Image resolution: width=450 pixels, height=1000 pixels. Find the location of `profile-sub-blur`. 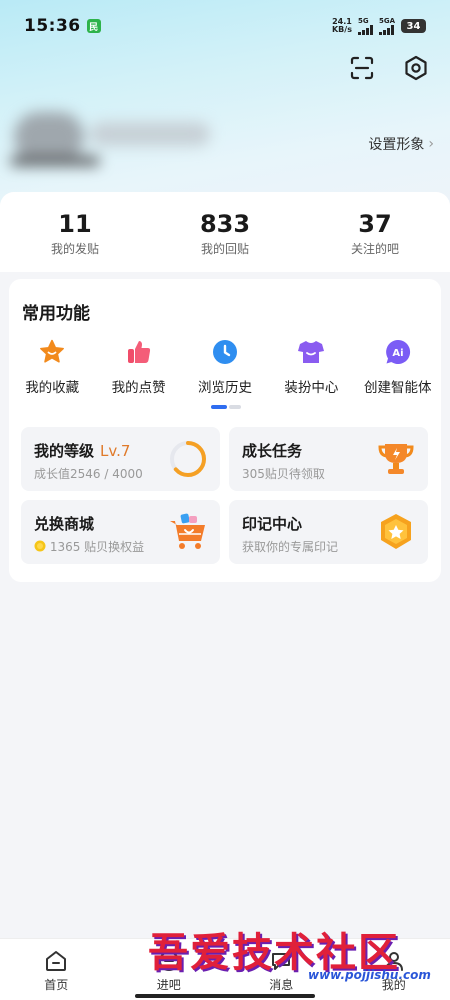

profile-sub-blur is located at coordinates (55, 161).